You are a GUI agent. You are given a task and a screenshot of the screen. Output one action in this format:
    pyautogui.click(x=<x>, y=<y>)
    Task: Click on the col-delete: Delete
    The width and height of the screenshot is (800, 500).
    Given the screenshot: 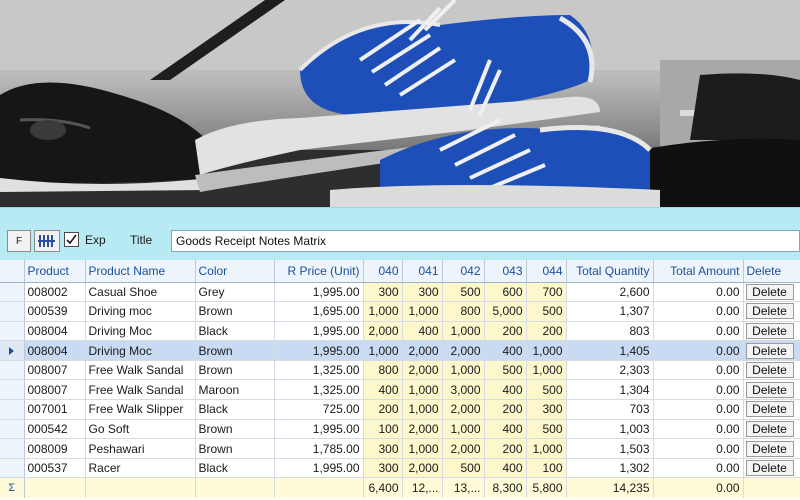 What is the action you would take?
    pyautogui.click(x=771, y=271)
    